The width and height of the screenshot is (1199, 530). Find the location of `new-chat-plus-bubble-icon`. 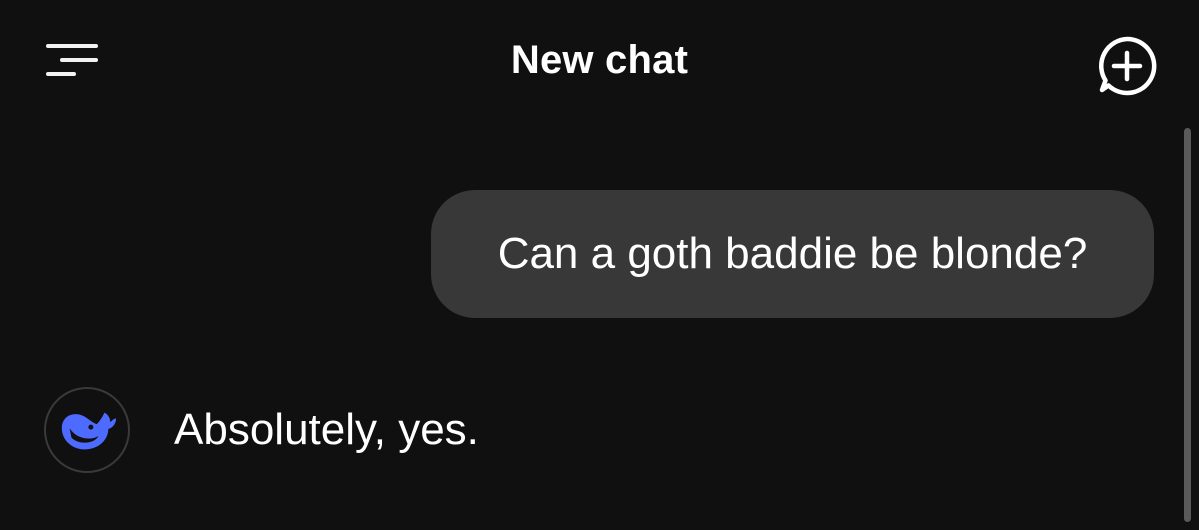

new-chat-plus-bubble-icon is located at coordinates (1128, 66).